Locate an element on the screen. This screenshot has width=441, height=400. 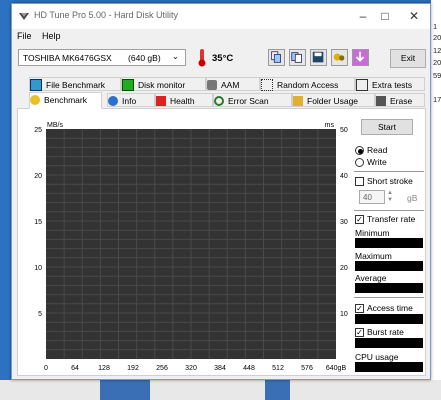
x-tick-label: 320 is located at coordinates (191, 368).